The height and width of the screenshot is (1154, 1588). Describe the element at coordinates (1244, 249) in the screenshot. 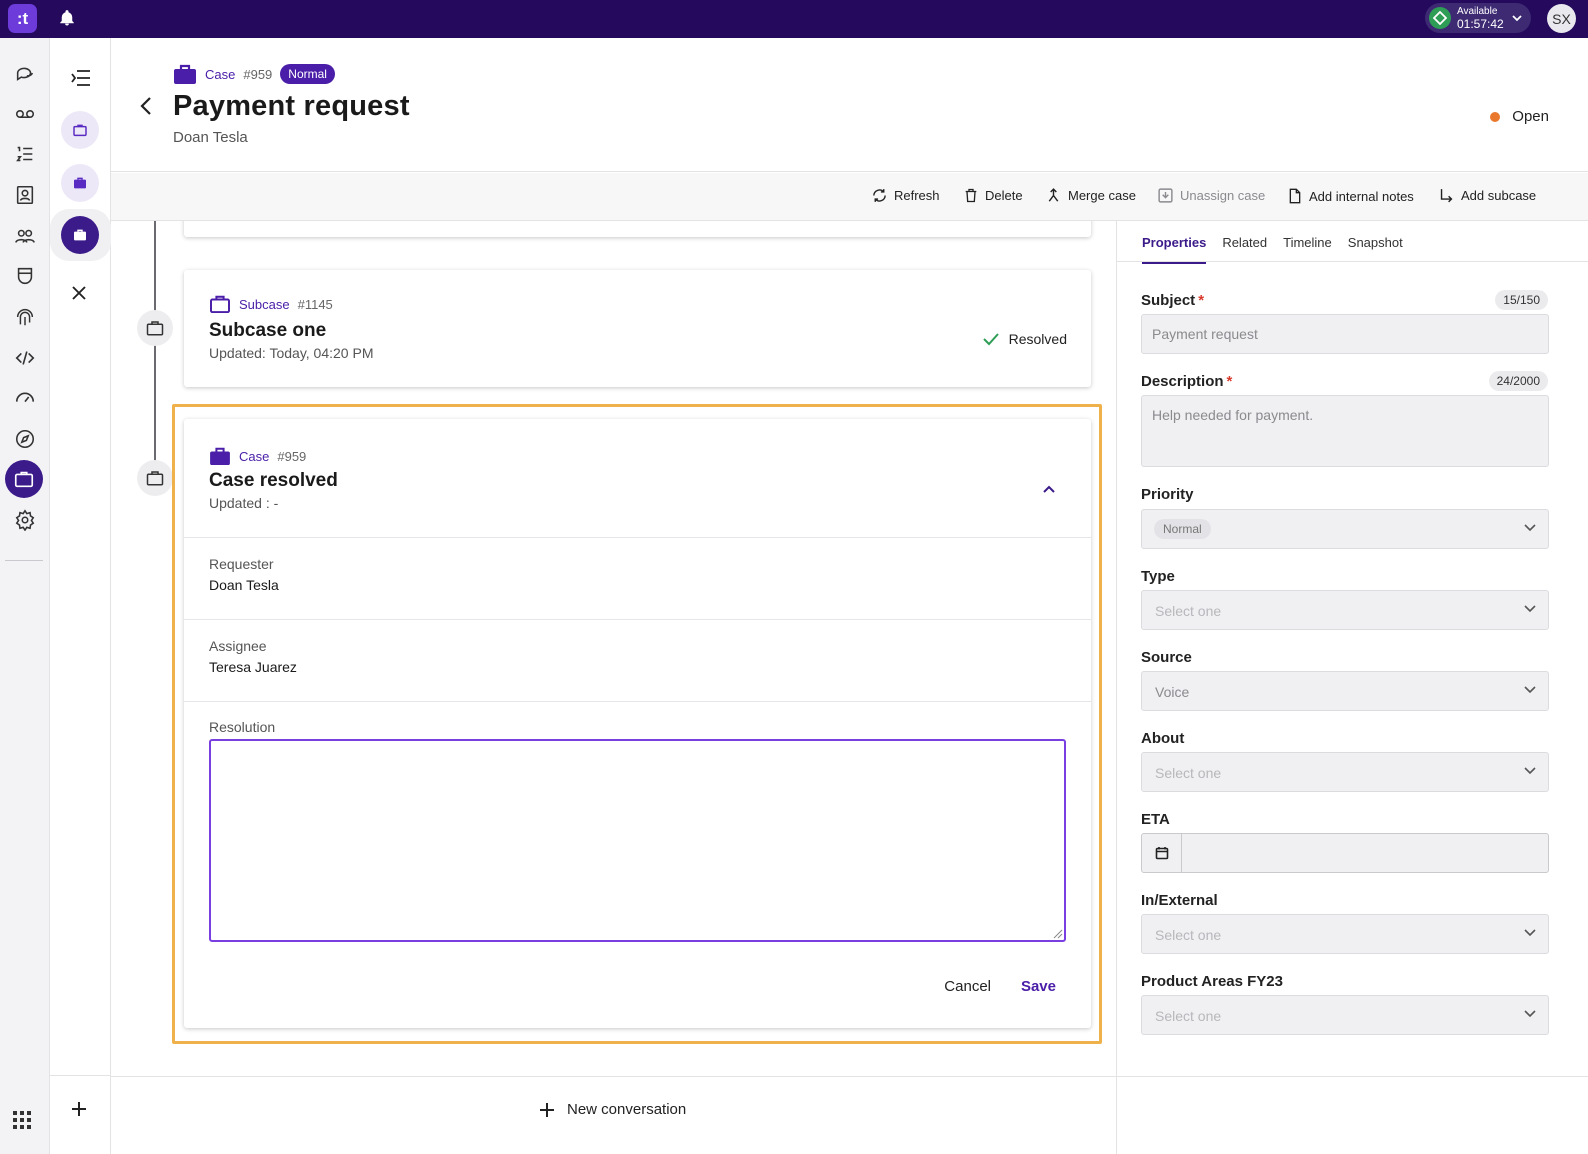

I see `tab-related: Related` at that location.